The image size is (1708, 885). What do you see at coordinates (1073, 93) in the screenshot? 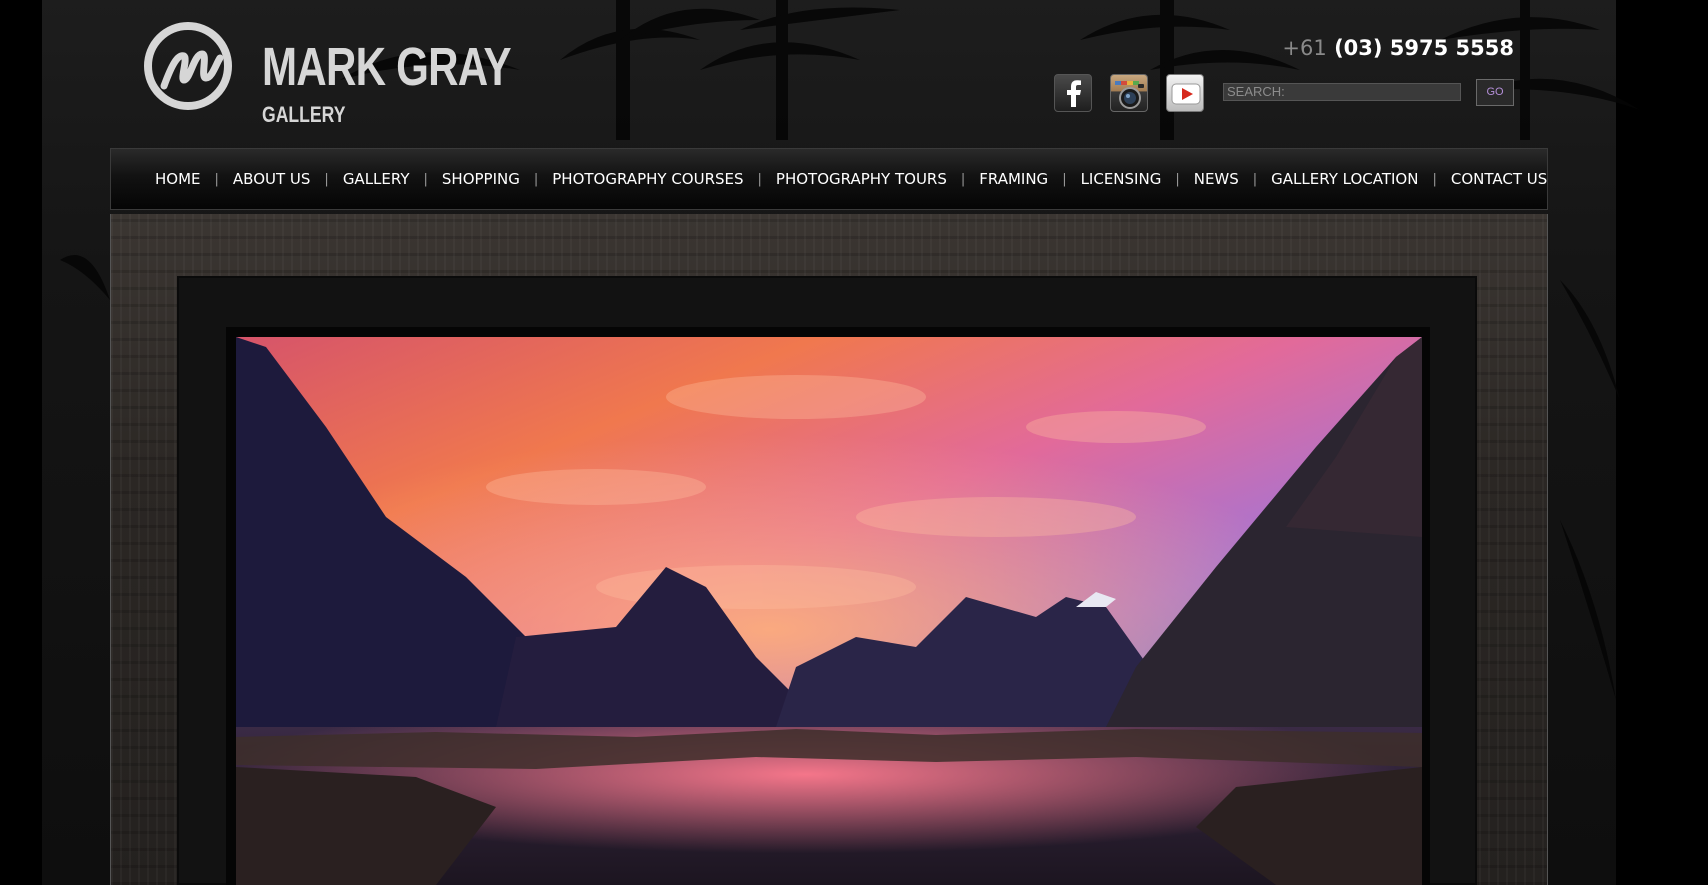
I see `facebook-icon` at bounding box center [1073, 93].